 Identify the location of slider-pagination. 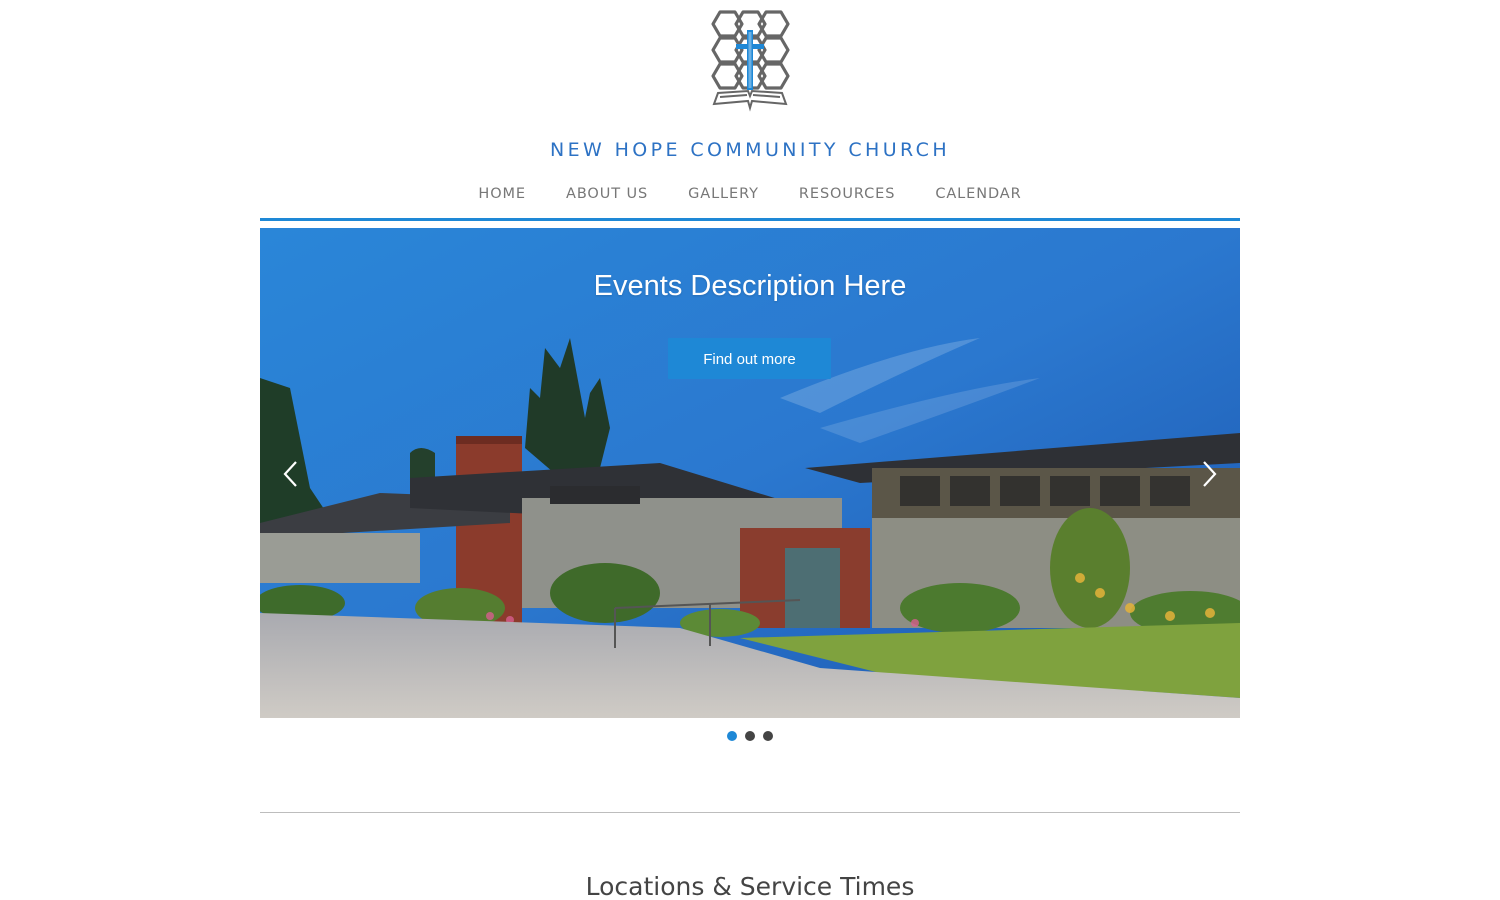
(750, 736).